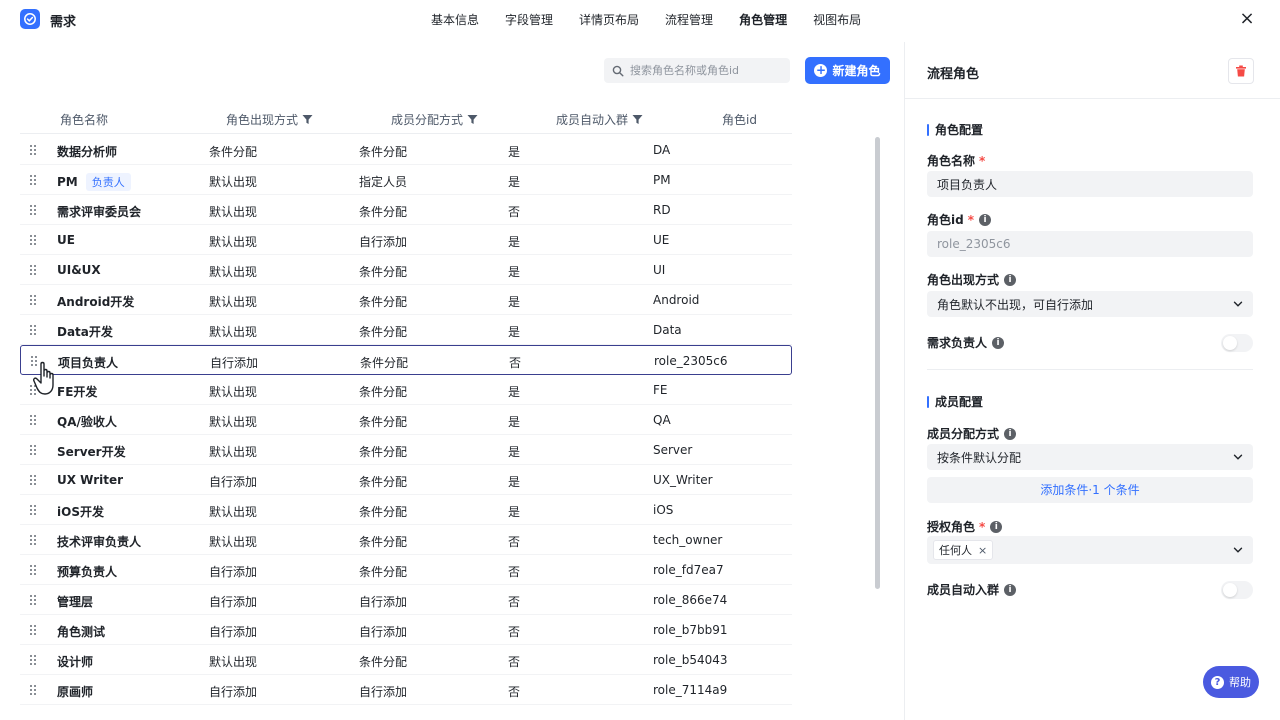  I want to click on table-row: QA/验收人 默认出现 条件分配 是 QA, so click(406, 420).